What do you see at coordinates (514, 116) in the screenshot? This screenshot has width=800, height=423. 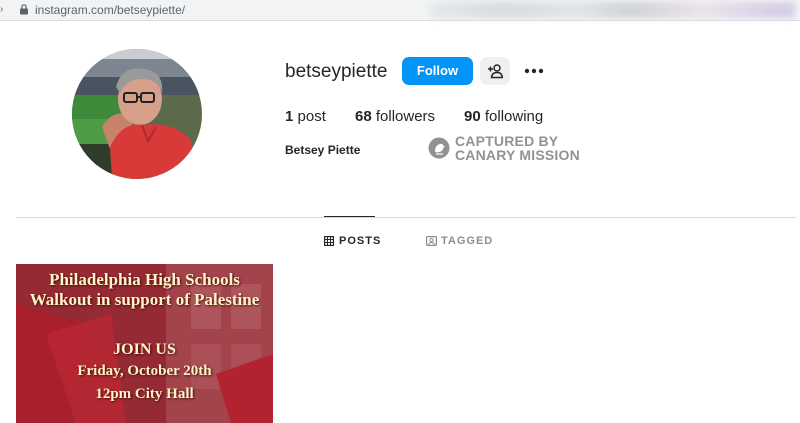 I see `following-count-label: following` at bounding box center [514, 116].